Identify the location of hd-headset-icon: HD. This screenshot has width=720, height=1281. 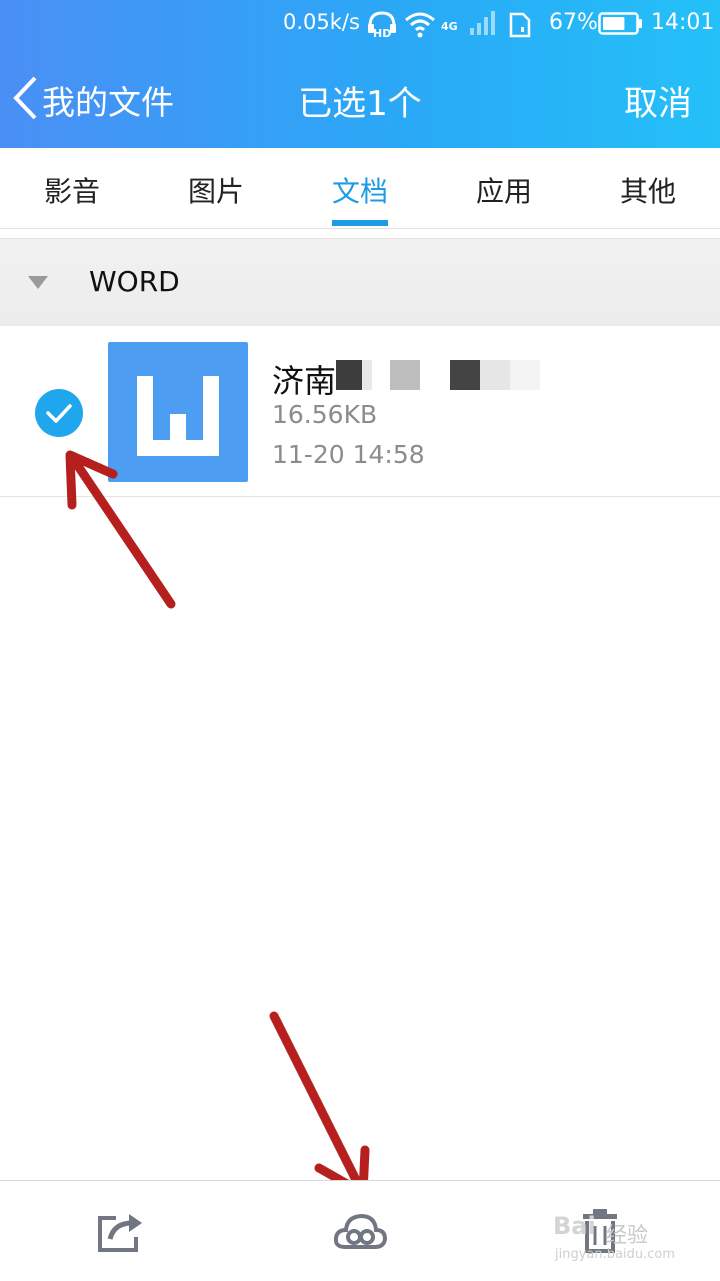
(382, 25).